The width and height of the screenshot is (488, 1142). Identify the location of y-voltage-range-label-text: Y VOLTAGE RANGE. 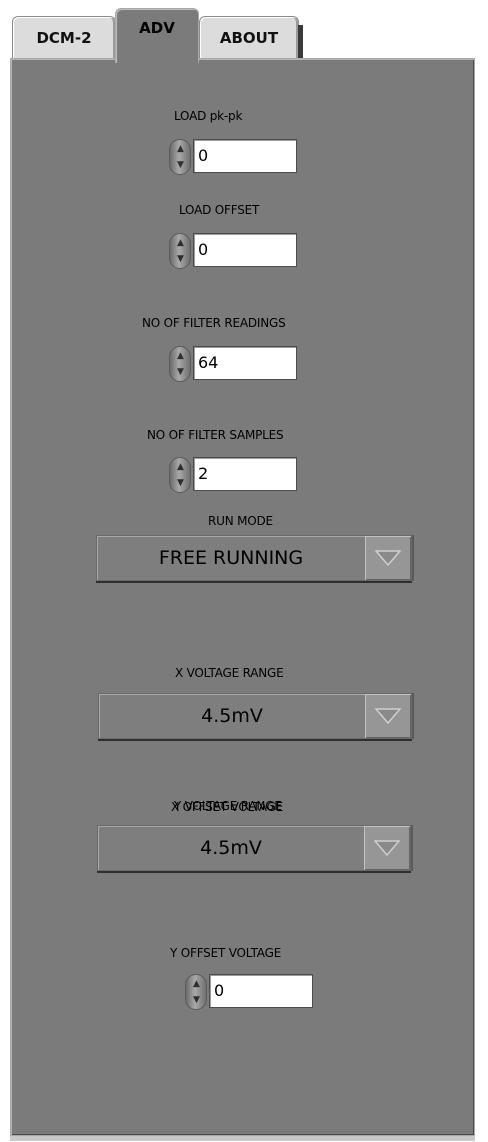
(228, 806).